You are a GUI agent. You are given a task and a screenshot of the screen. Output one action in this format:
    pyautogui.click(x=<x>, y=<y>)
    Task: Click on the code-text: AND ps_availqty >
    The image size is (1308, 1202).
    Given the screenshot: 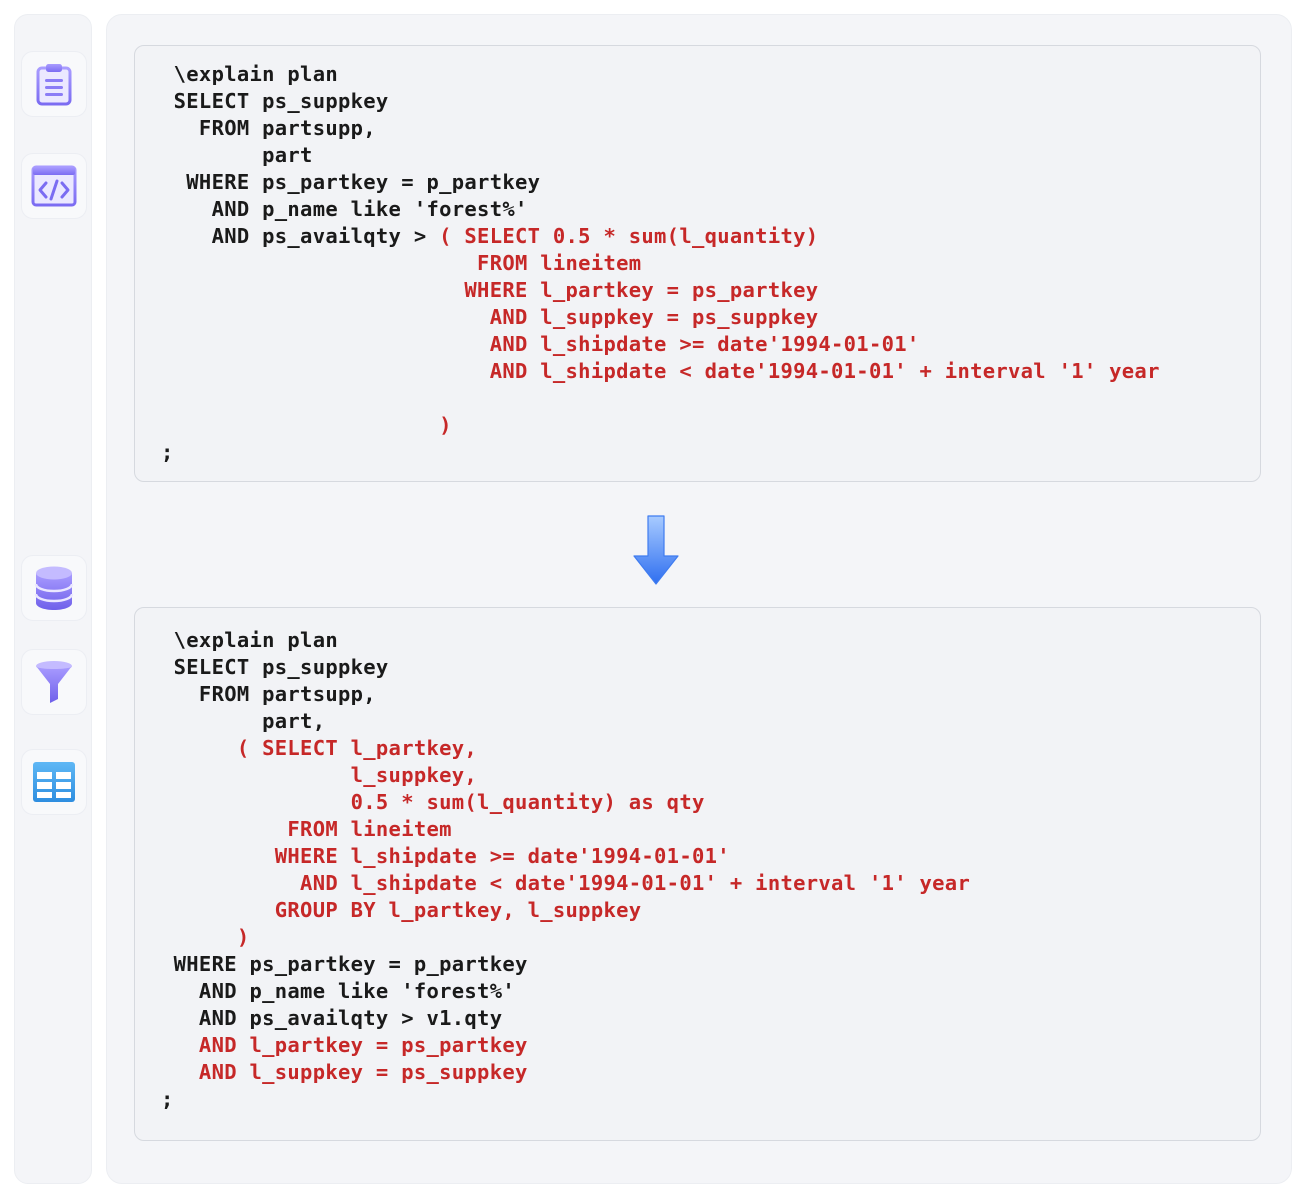 What is the action you would take?
    pyautogui.click(x=300, y=236)
    